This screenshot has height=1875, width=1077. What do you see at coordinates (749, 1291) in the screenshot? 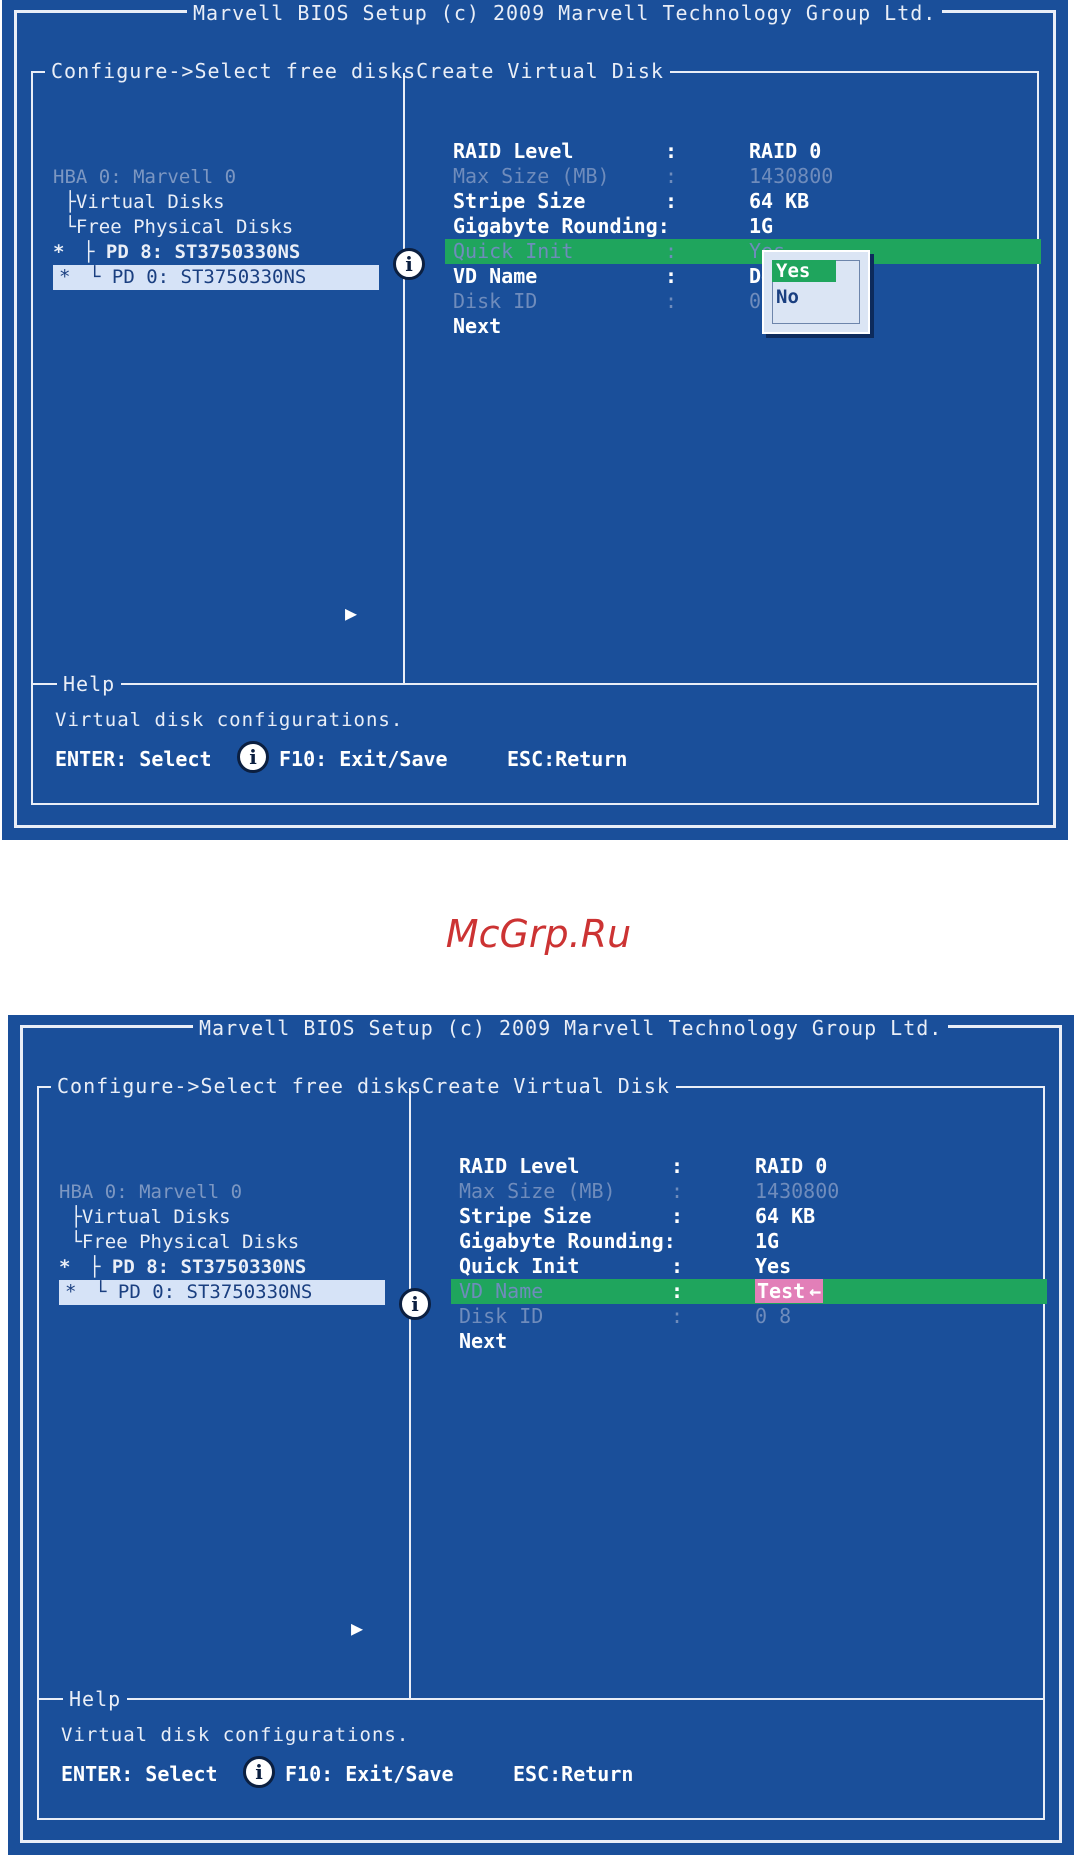
I see `field-vd-name: VD Name: Test ←` at bounding box center [749, 1291].